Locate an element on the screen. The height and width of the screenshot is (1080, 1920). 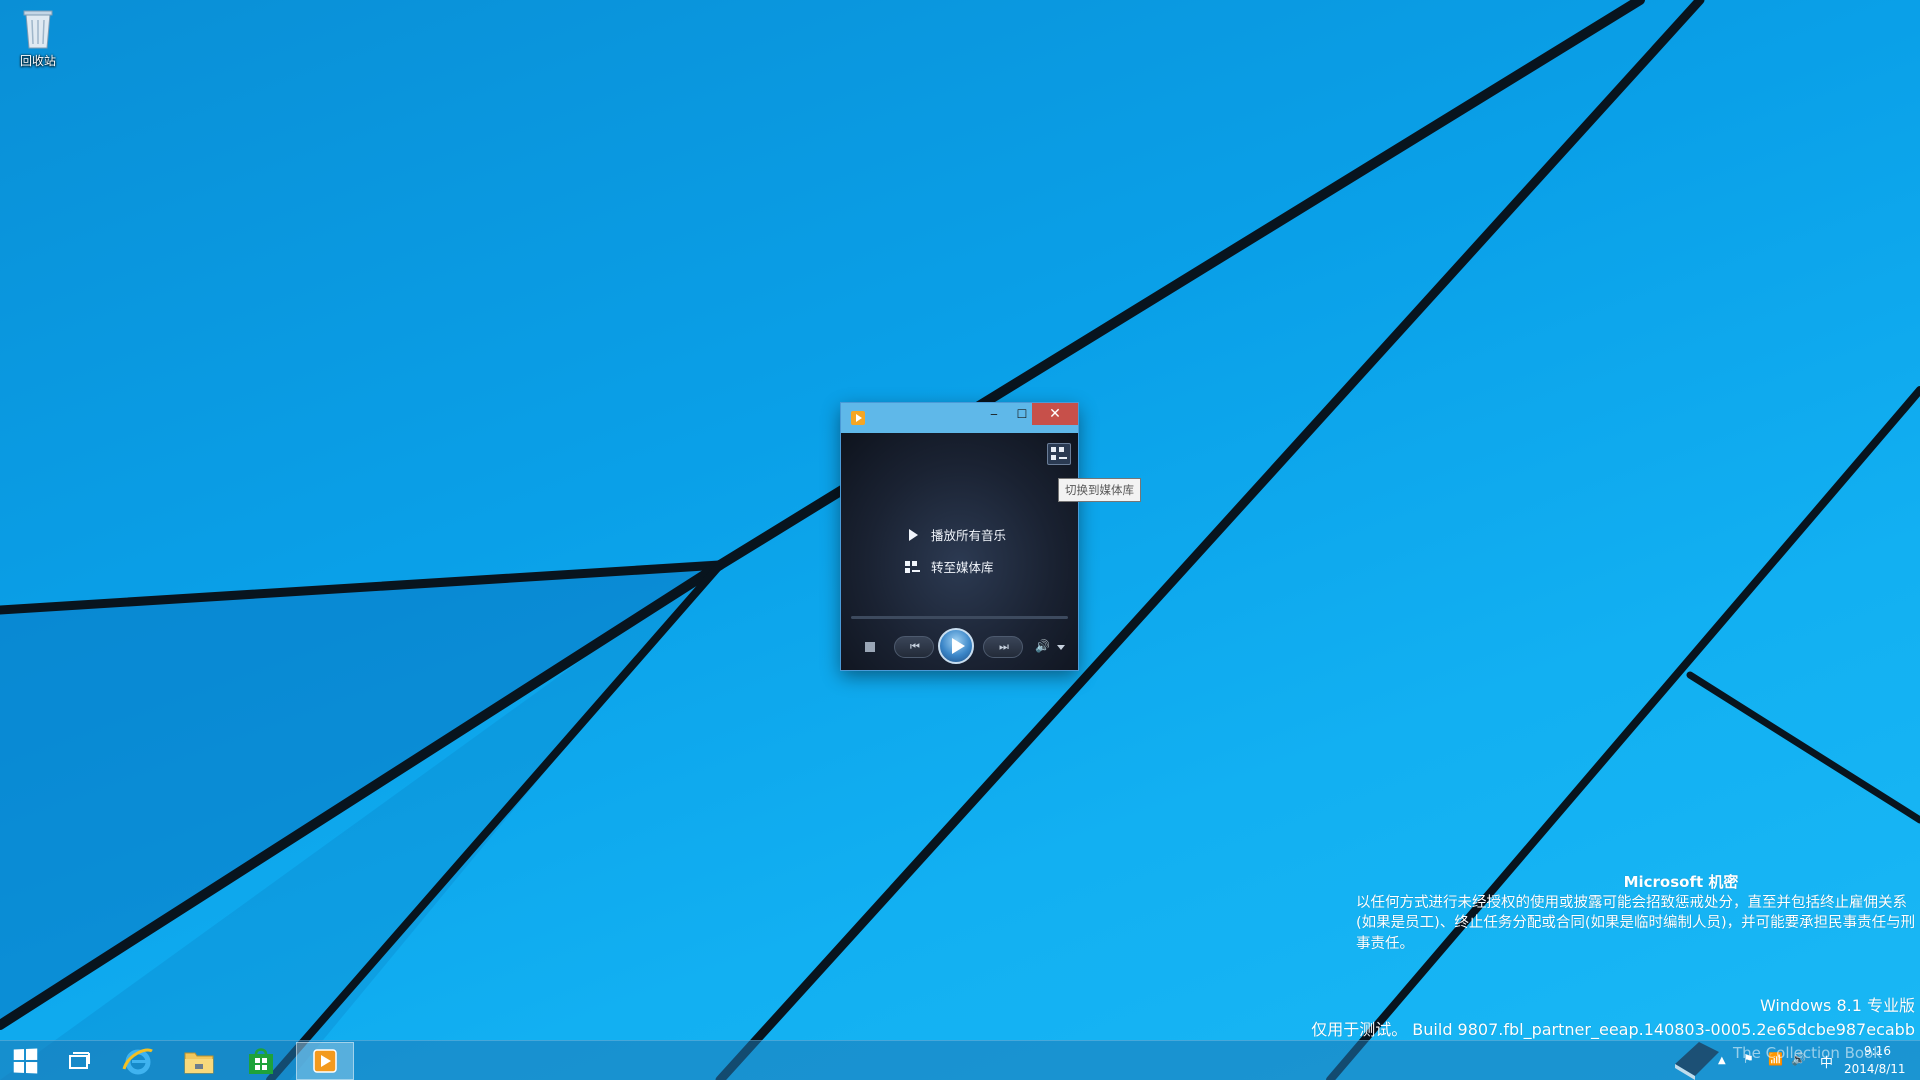
previous-button: ⏮ is located at coordinates (914, 647).